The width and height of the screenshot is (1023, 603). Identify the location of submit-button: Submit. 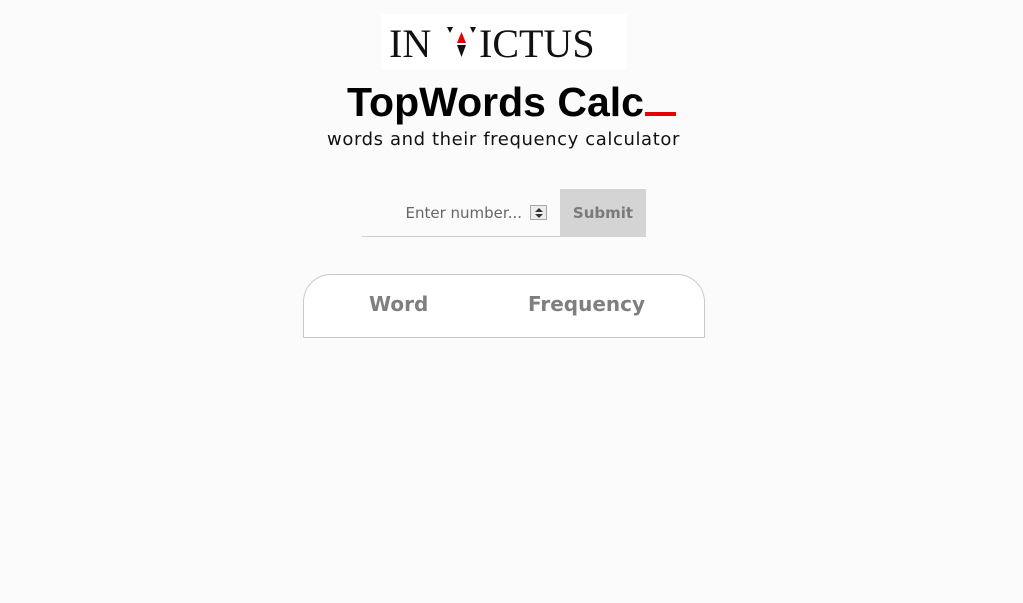
(603, 213).